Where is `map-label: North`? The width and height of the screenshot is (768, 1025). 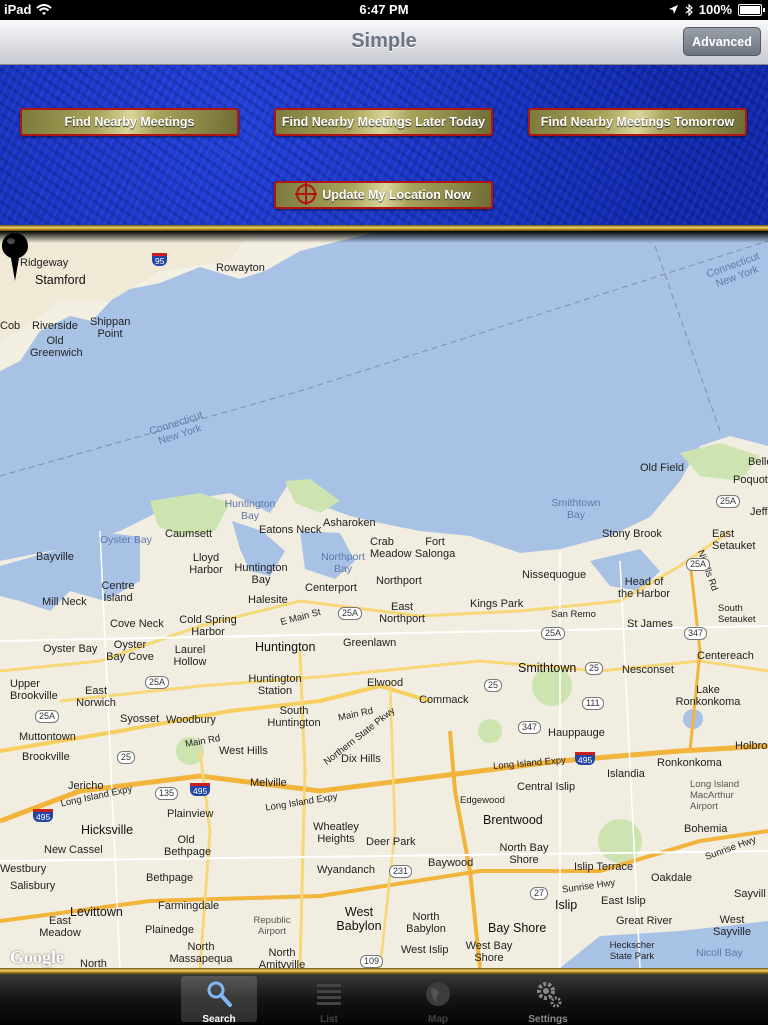
map-label: North is located at coordinates (93, 963).